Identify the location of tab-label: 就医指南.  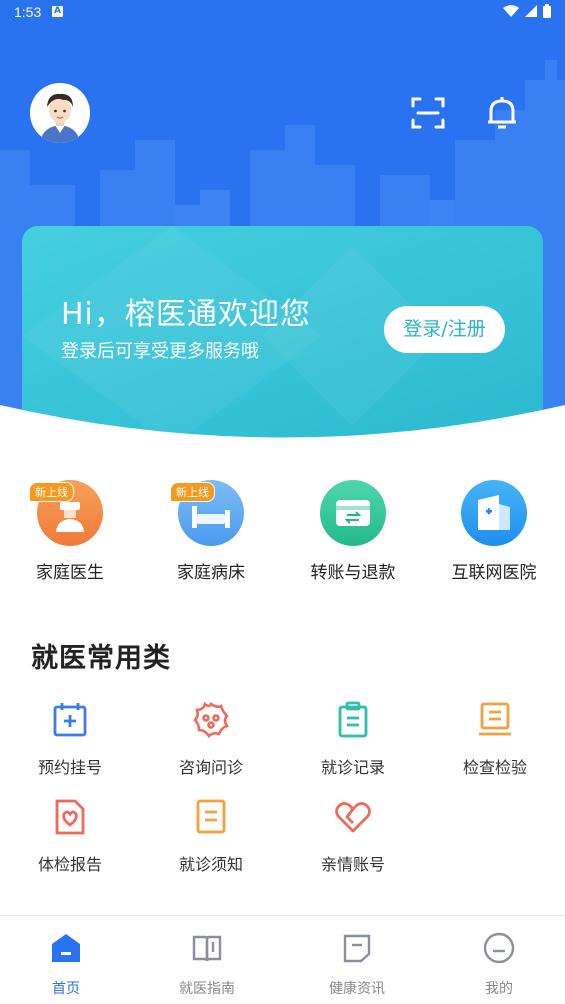
(207, 989).